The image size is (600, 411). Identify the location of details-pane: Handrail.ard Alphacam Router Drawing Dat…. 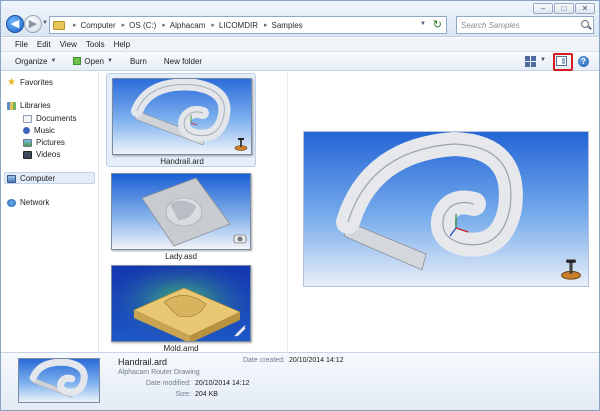
(300, 381).